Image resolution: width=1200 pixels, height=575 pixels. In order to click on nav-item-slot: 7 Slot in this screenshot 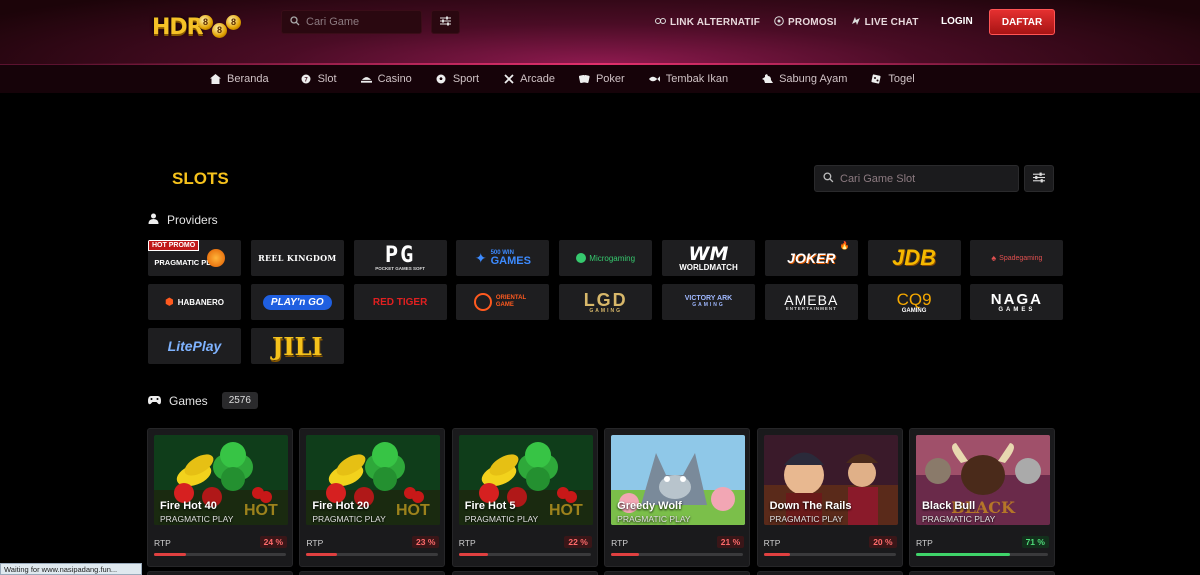, I will do `click(319, 79)`.